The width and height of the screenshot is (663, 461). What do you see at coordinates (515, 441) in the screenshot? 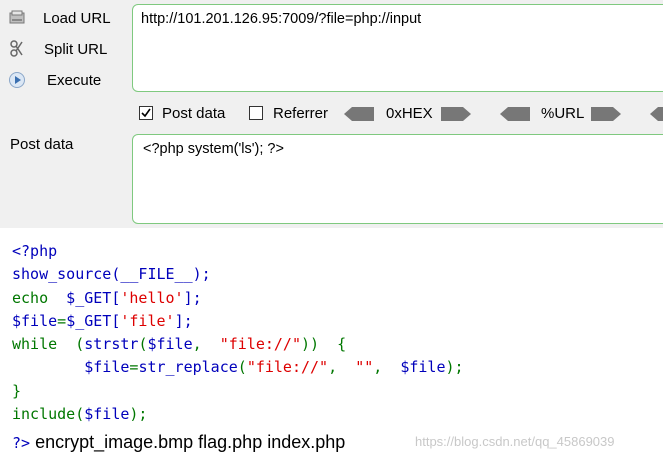
I see `watermark: https://blog.csdn.net/qq_45869039` at bounding box center [515, 441].